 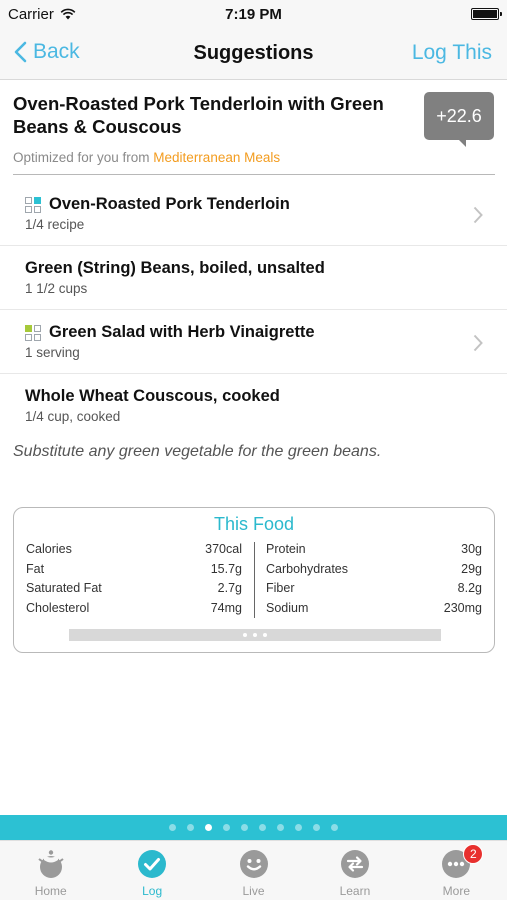 I want to click on nutrient-label: Fat, so click(x=35, y=568).